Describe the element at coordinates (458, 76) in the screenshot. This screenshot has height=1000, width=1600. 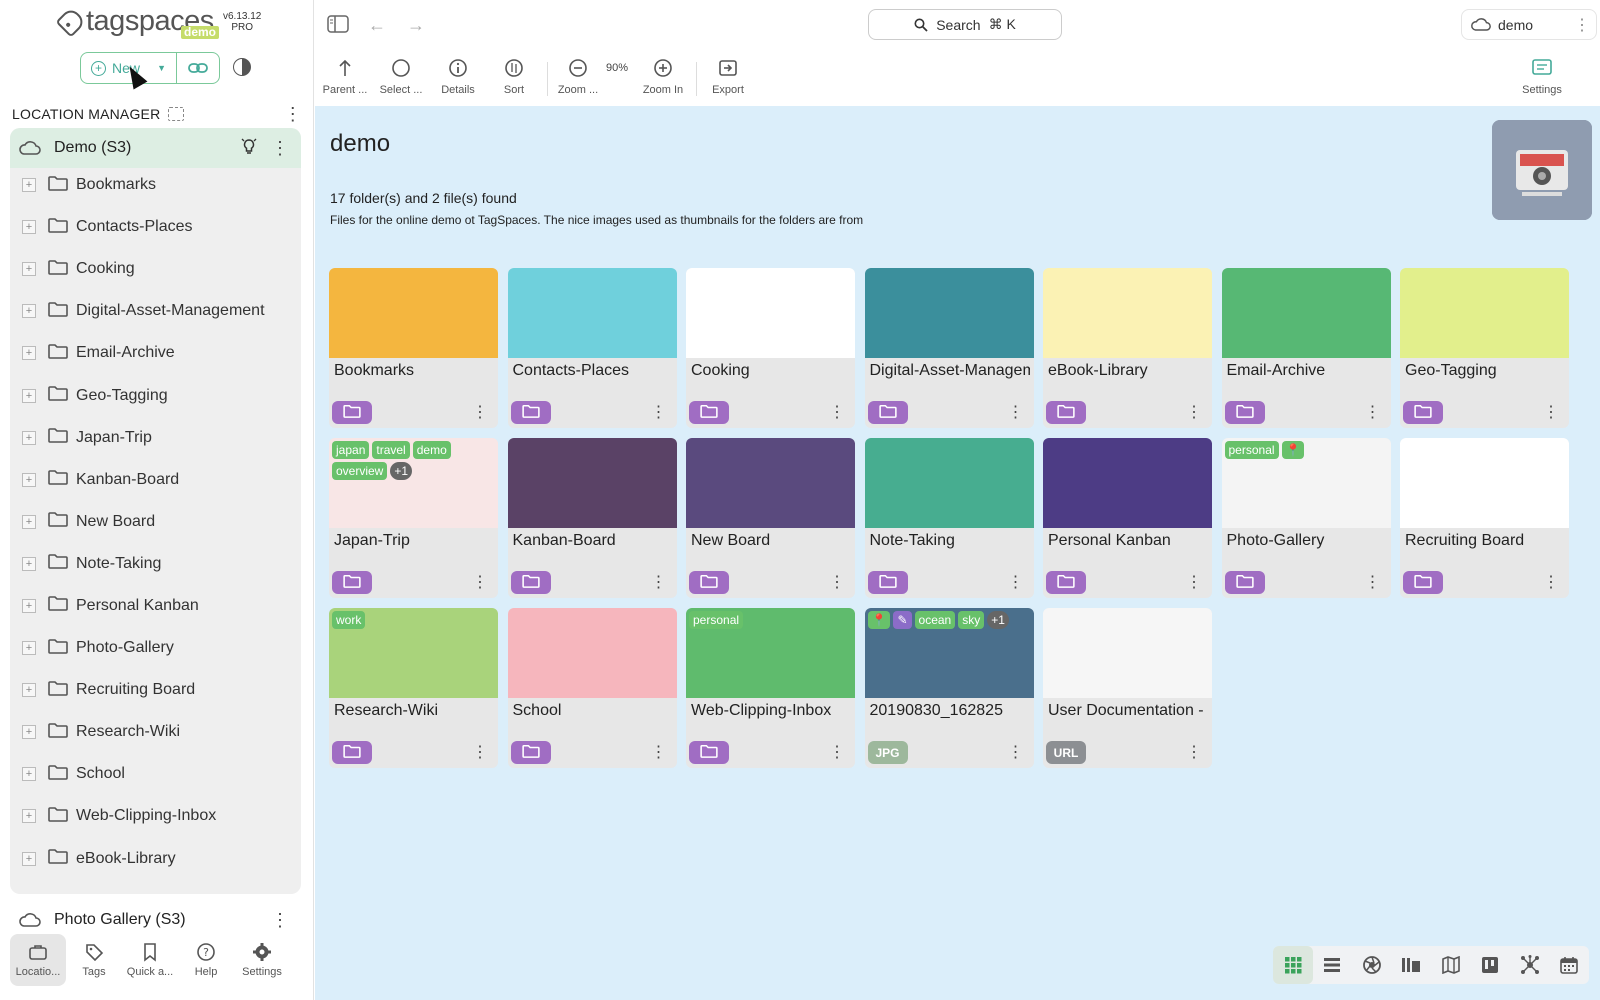
I see `details-button: Details` at that location.